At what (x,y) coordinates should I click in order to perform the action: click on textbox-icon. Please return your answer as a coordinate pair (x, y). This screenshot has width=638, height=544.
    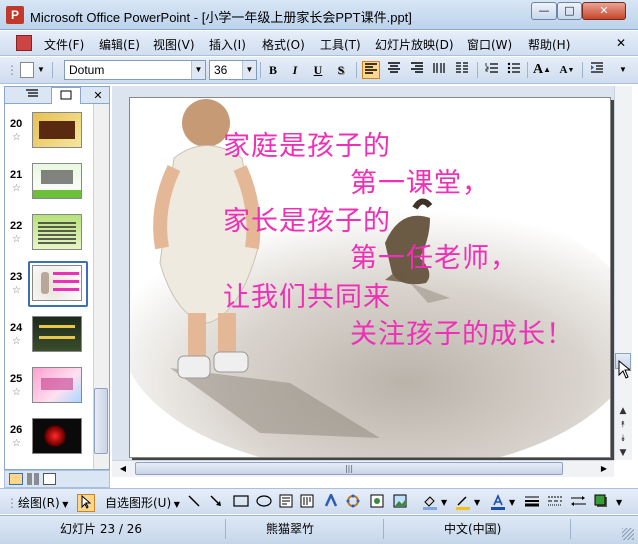
    Looking at the image, I should click on (286, 501).